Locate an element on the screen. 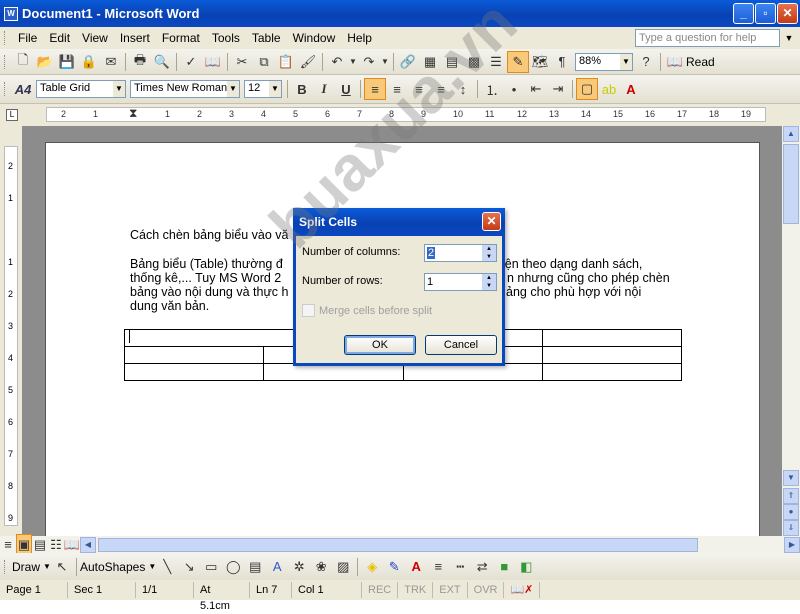 The image size is (800, 614). spelling-icon: ✓ is located at coordinates (191, 62).